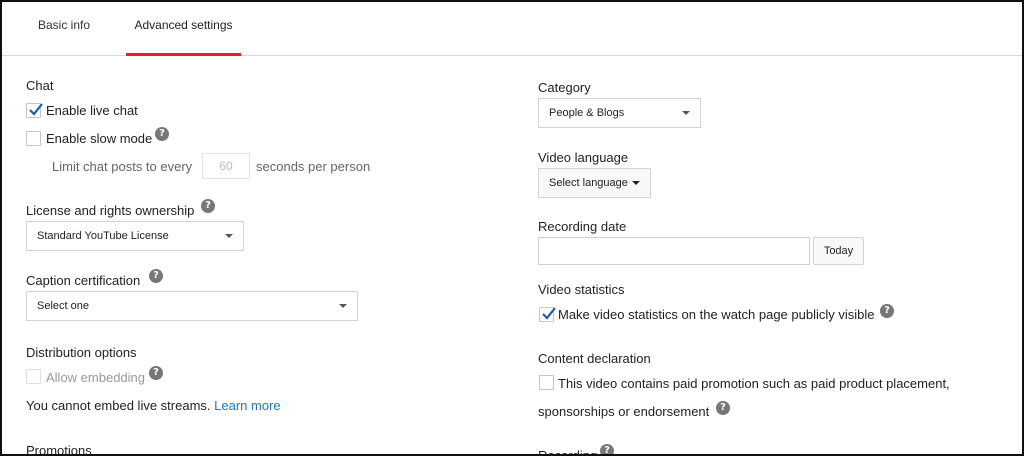  What do you see at coordinates (587, 113) in the screenshot?
I see `category-select-value: People & Blogs` at bounding box center [587, 113].